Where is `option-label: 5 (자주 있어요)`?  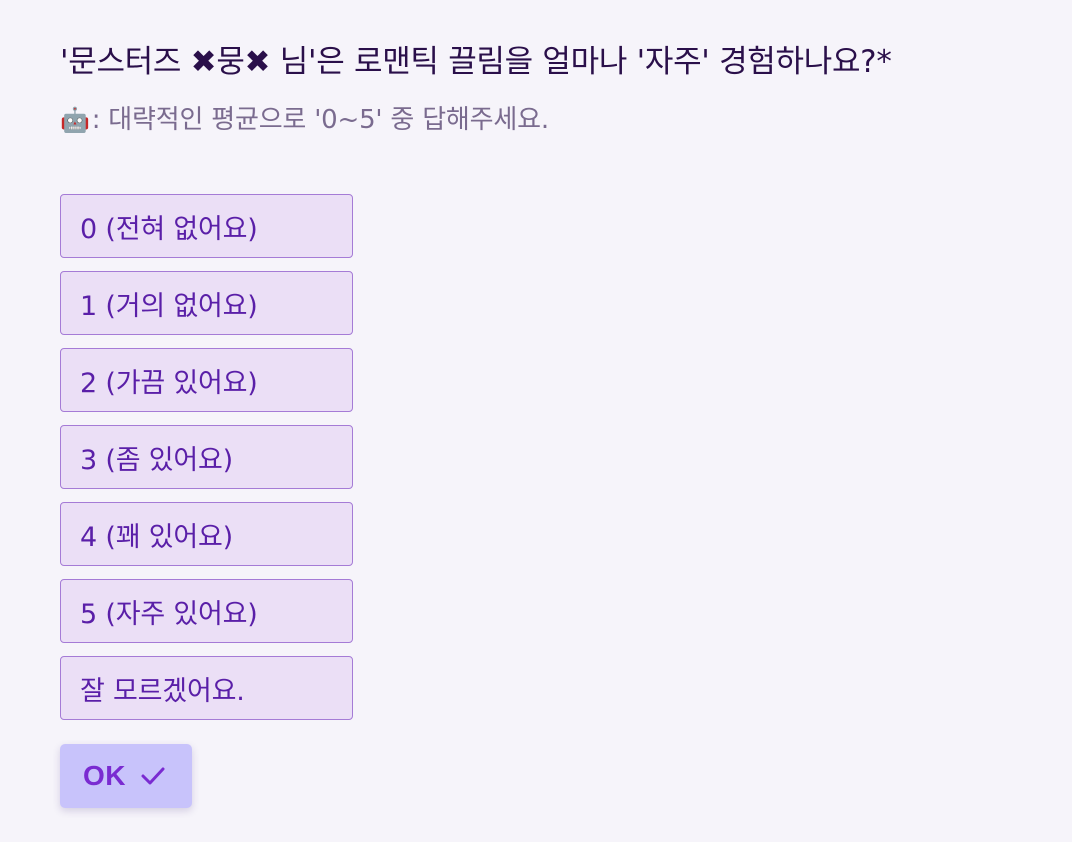 option-label: 5 (자주 있어요) is located at coordinates (169, 614).